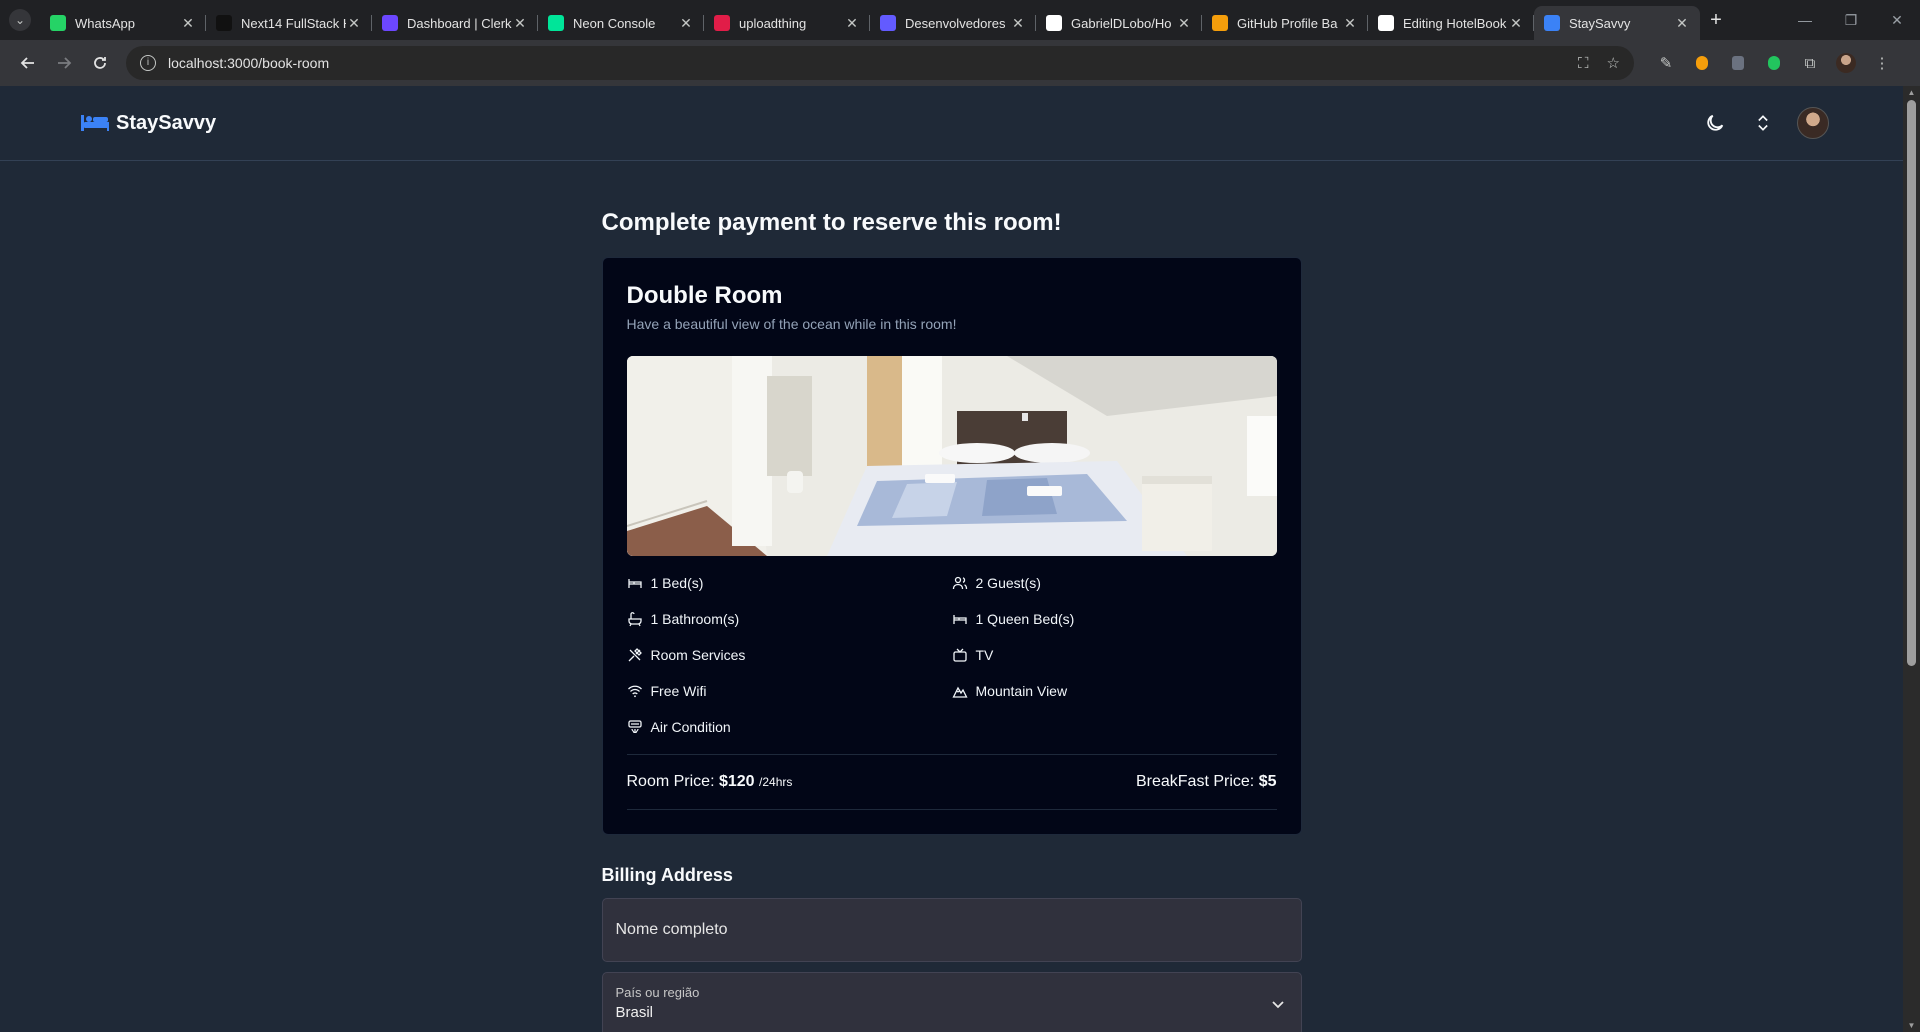  I want to click on tab-title: uploadthing, so click(773, 23).